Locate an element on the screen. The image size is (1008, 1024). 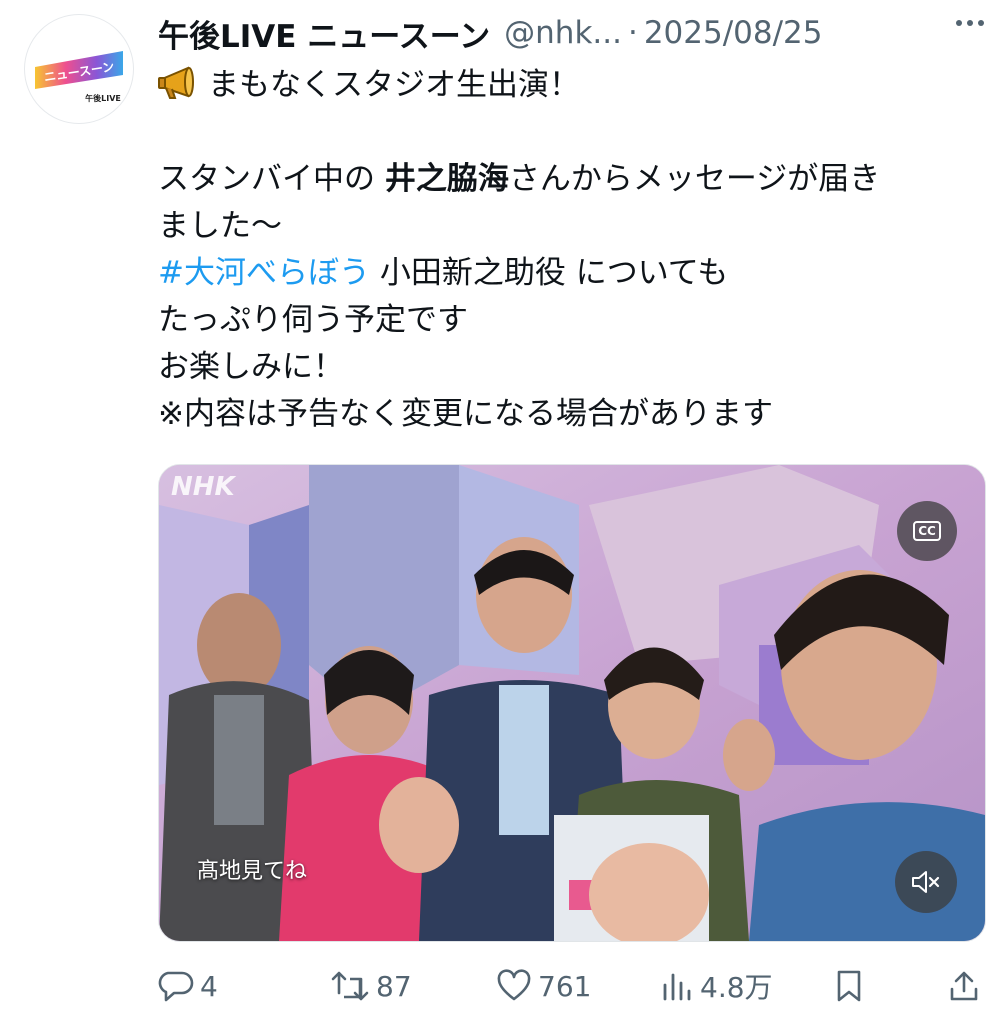
speaker-muted-icon is located at coordinates (926, 882).